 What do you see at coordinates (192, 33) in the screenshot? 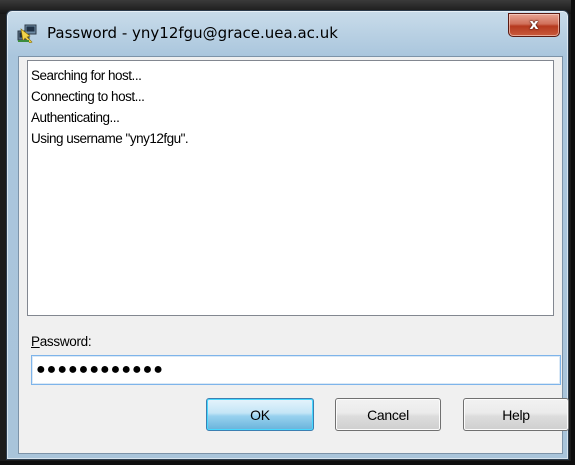
I see `window-title: Password - yny12fgu@grace.uea.ac.uk` at bounding box center [192, 33].